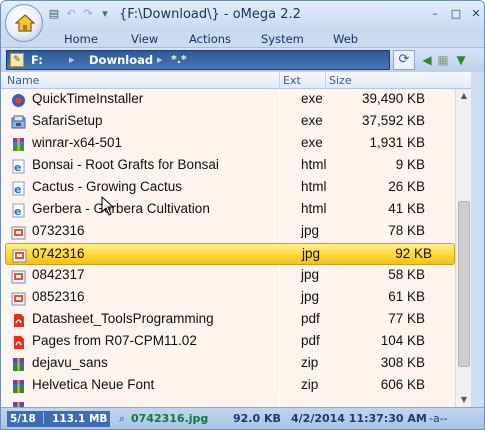 The height and width of the screenshot is (430, 485). I want to click on selection-count: 5/18 113.1 MB, so click(59, 419).